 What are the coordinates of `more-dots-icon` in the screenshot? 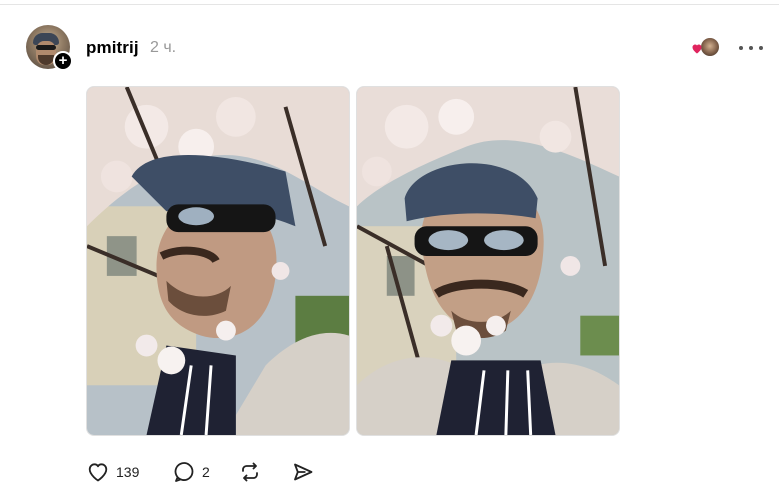 It's located at (741, 48).